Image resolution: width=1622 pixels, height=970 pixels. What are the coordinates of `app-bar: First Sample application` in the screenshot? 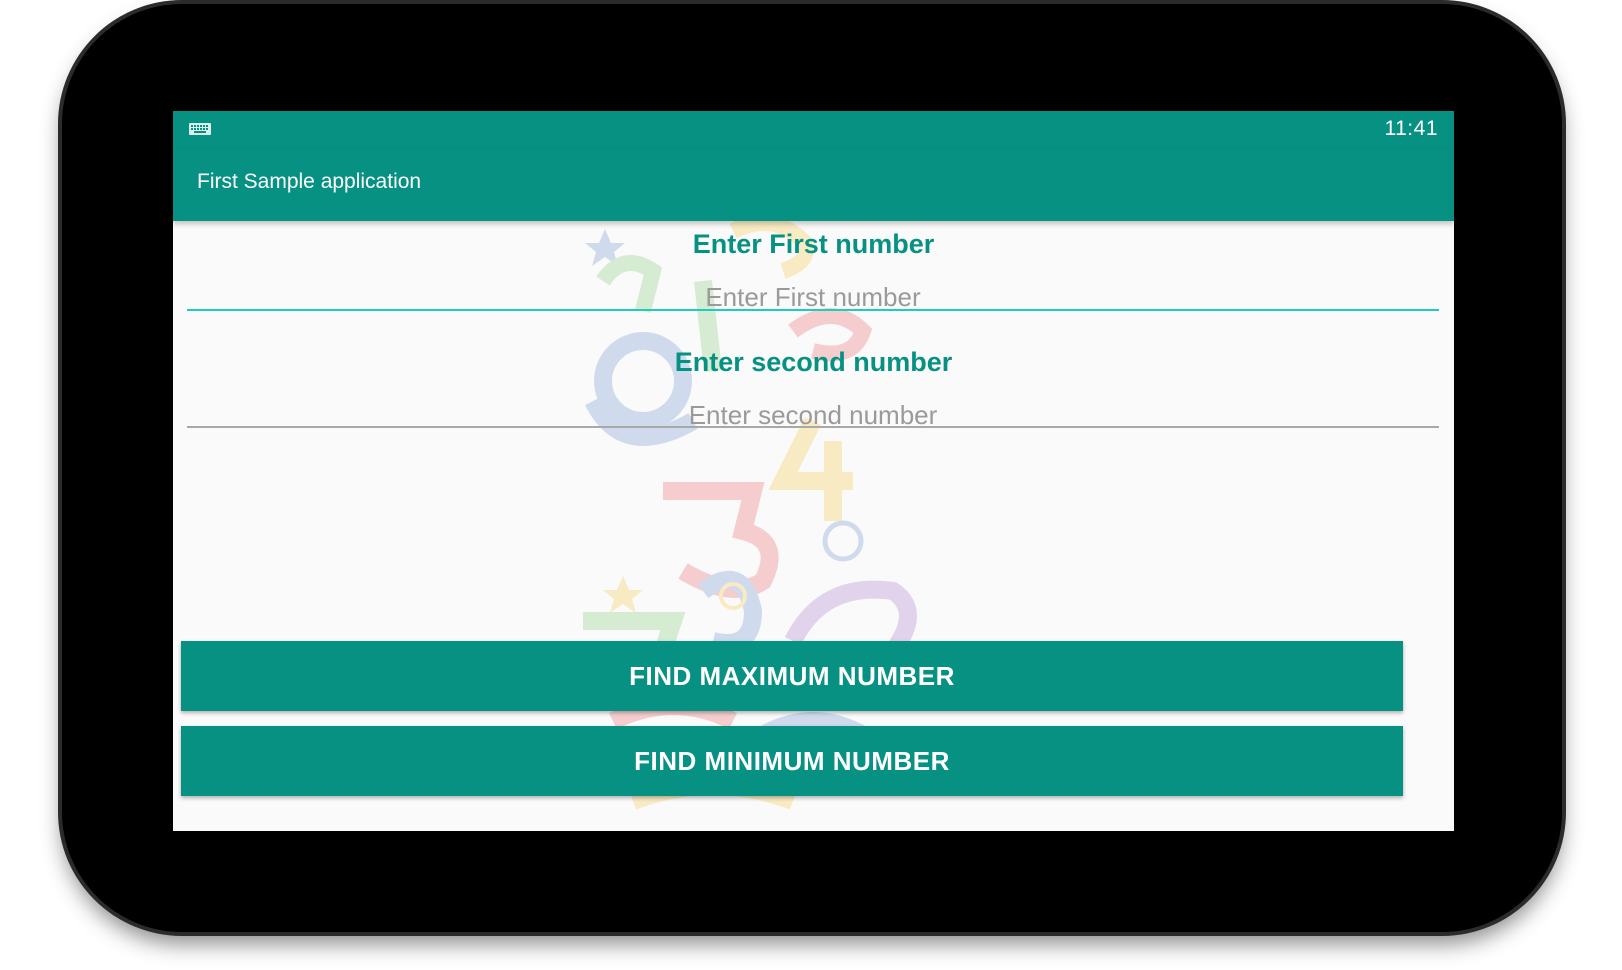 It's located at (813, 185).